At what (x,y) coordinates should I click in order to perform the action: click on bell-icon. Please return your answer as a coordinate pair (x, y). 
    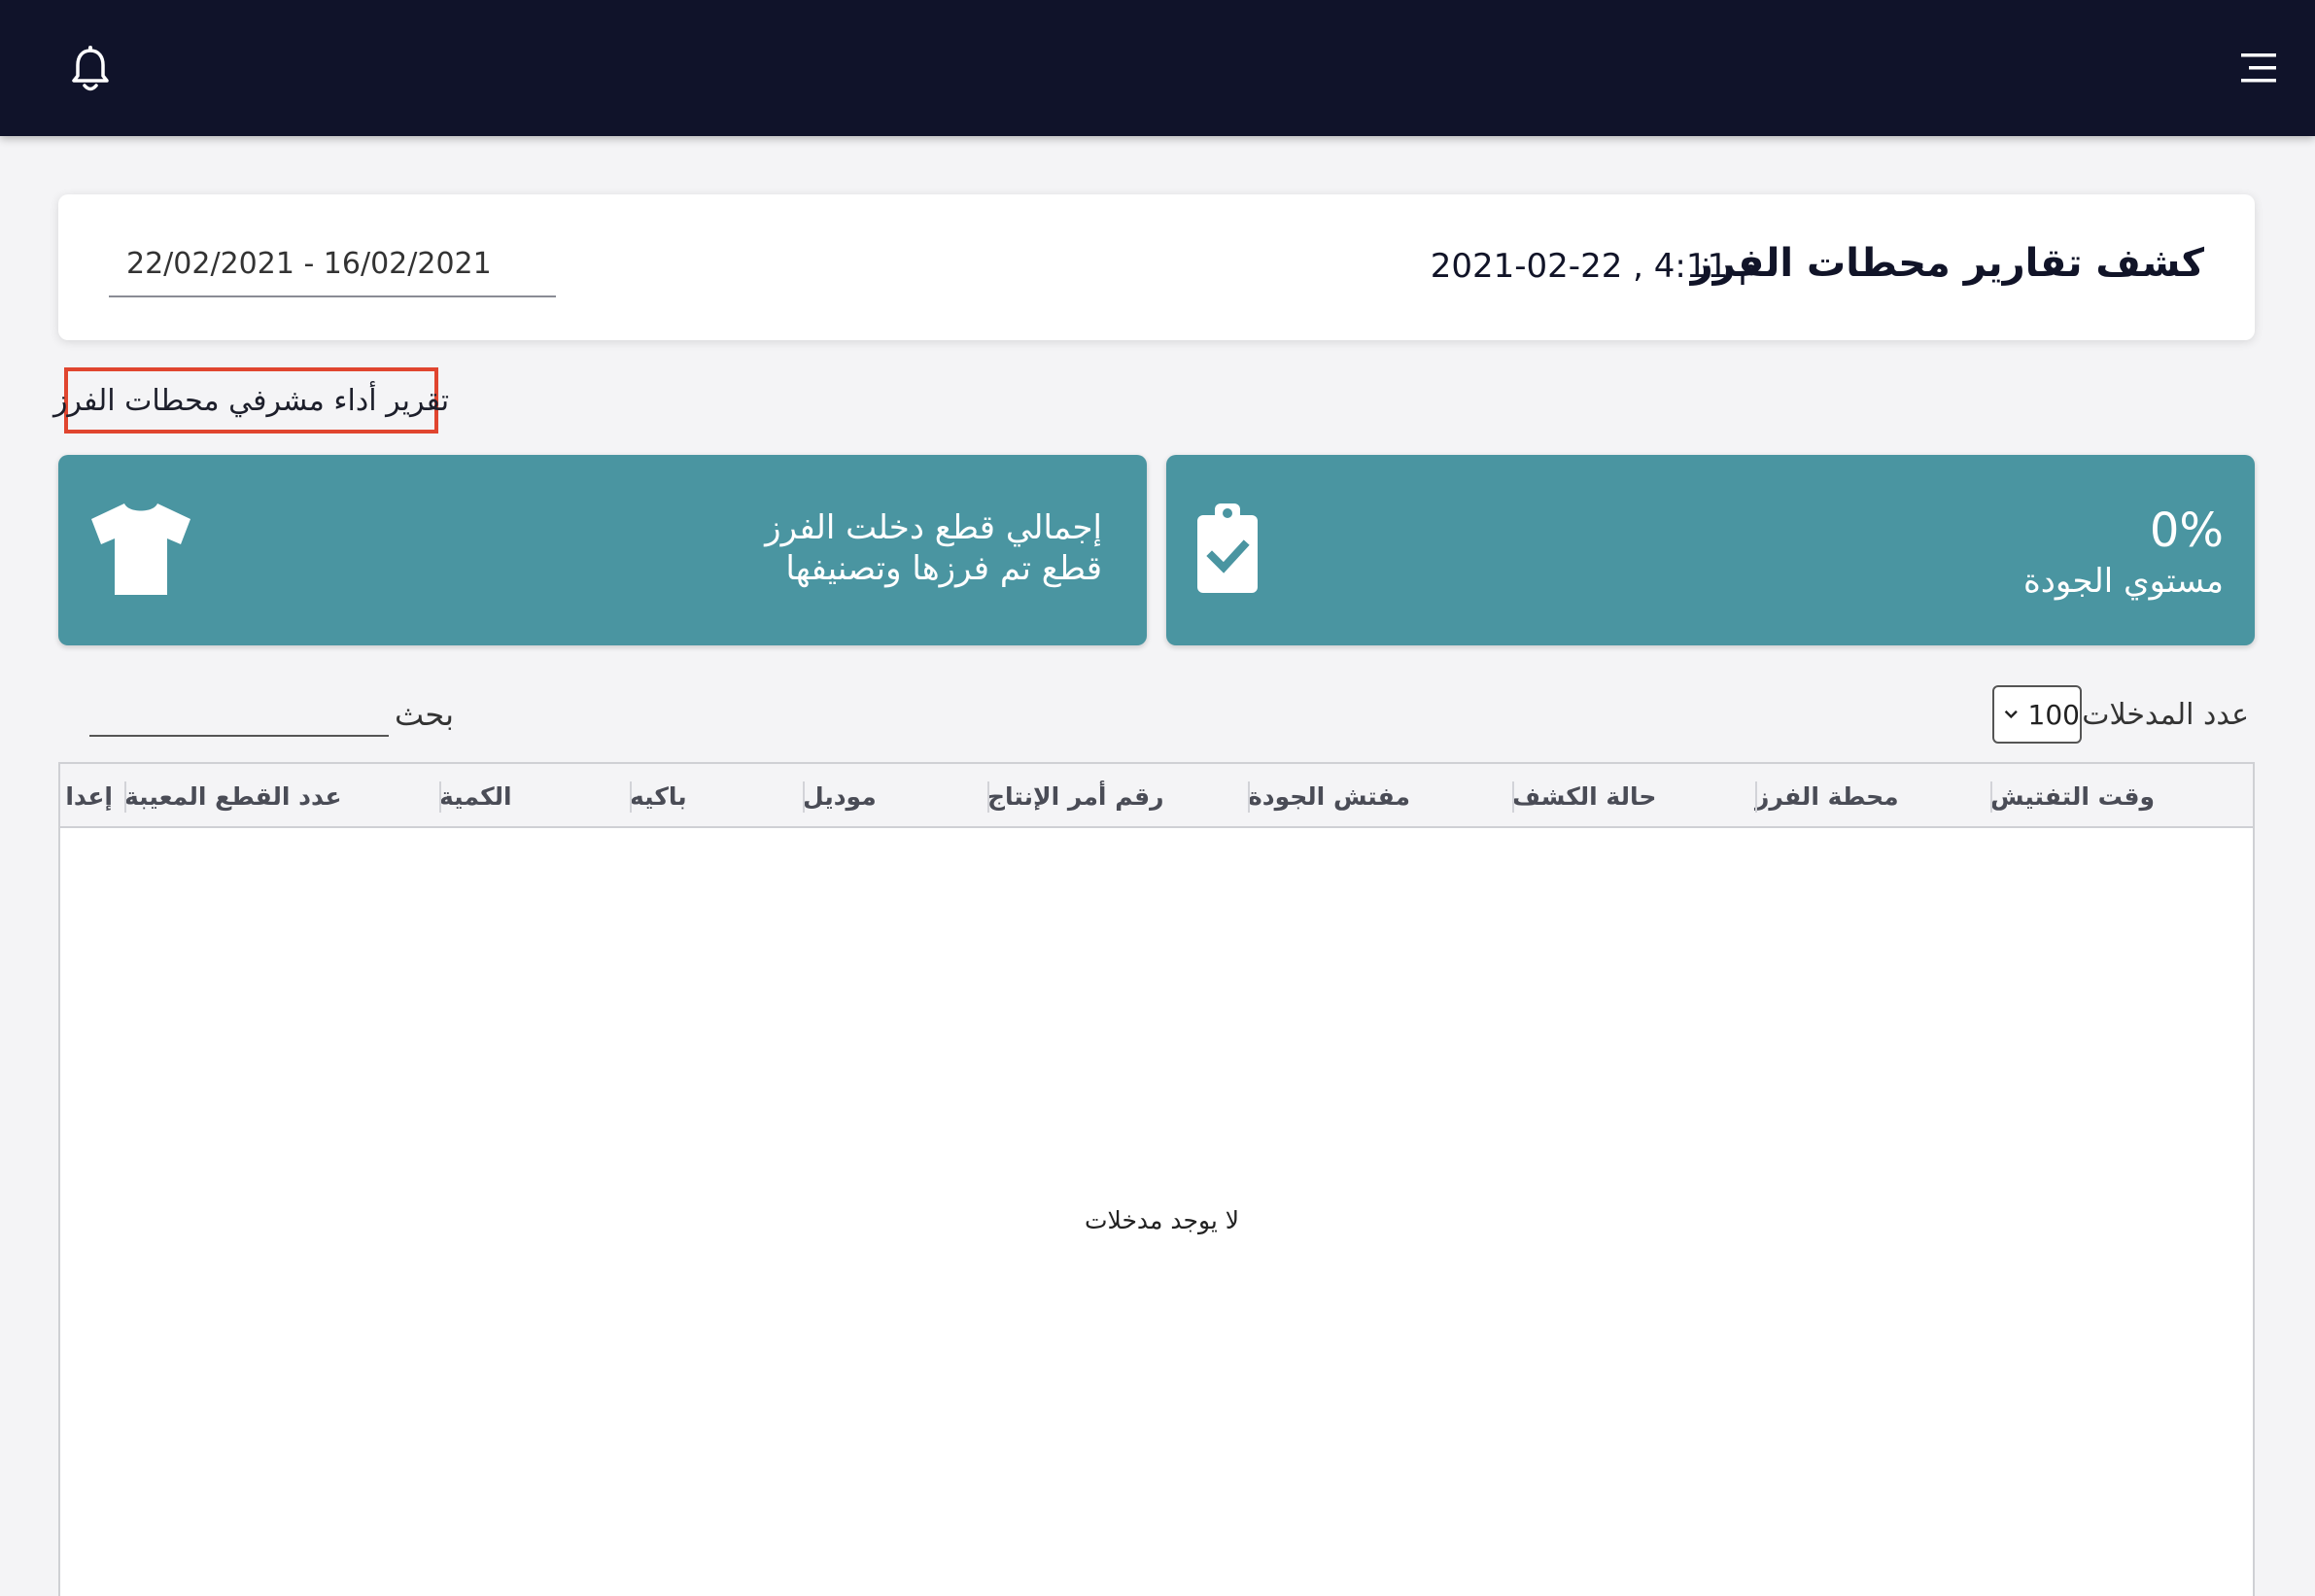
    Looking at the image, I should click on (90, 69).